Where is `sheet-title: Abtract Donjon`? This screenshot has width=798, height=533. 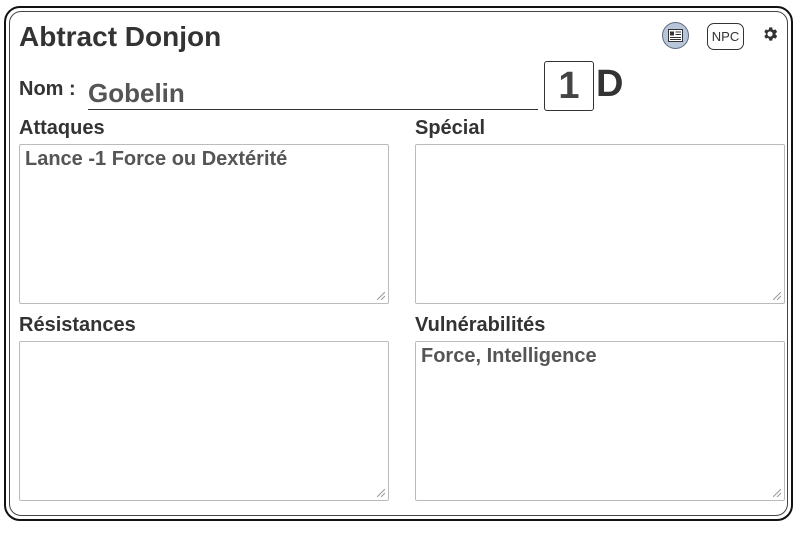 sheet-title: Abtract Donjon is located at coordinates (120, 36).